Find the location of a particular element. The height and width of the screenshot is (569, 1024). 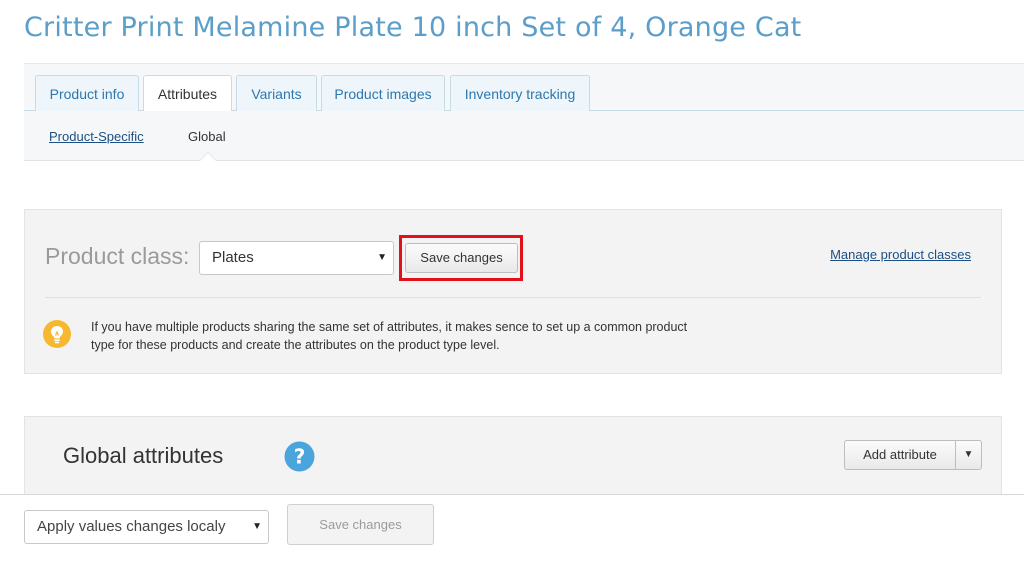

product-class-label: Product class: is located at coordinates (117, 256).